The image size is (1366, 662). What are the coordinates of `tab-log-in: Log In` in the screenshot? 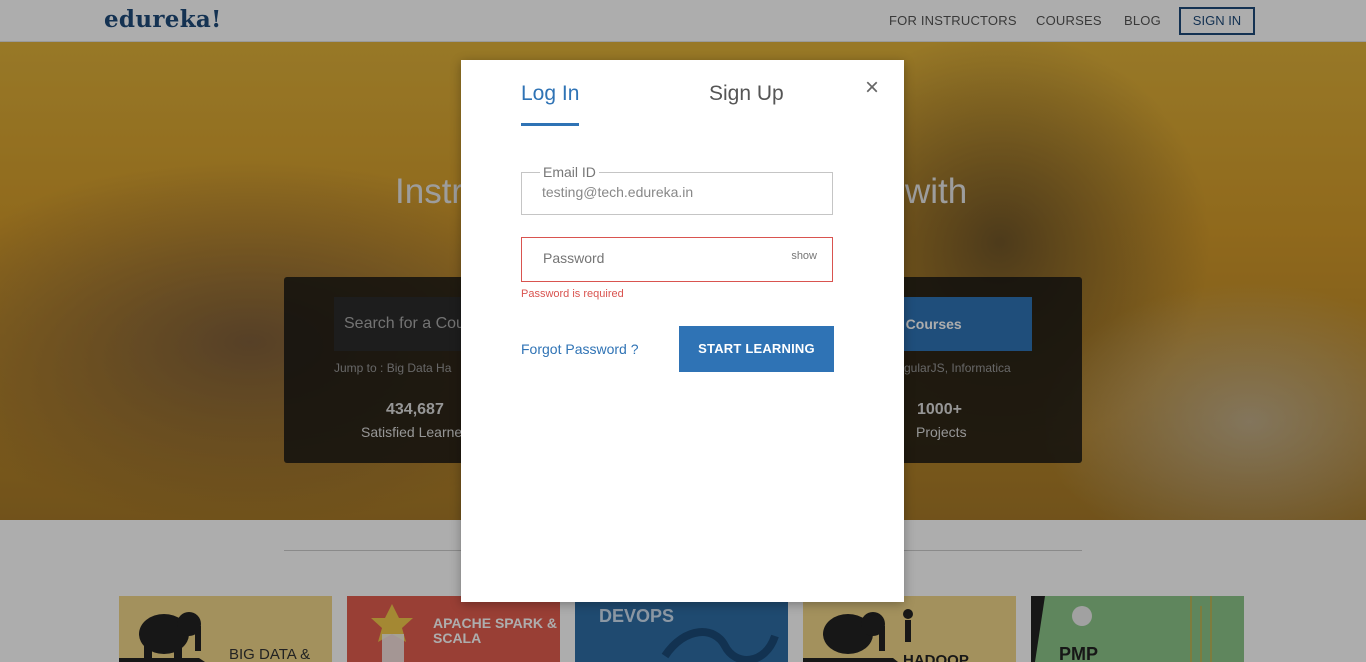 It's located at (550, 94).